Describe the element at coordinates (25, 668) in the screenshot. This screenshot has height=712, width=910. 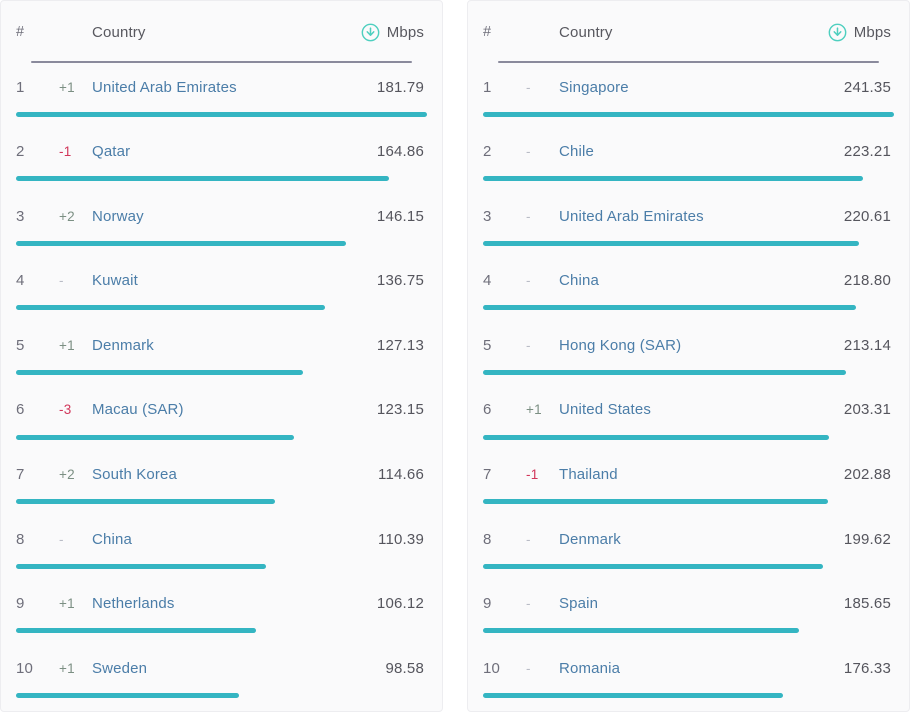
I see `row-rank: 10` at that location.